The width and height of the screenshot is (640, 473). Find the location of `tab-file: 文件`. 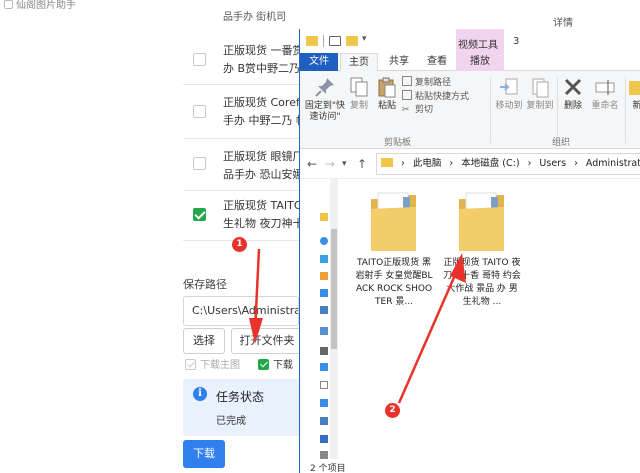

tab-file: 文件 is located at coordinates (319, 62).